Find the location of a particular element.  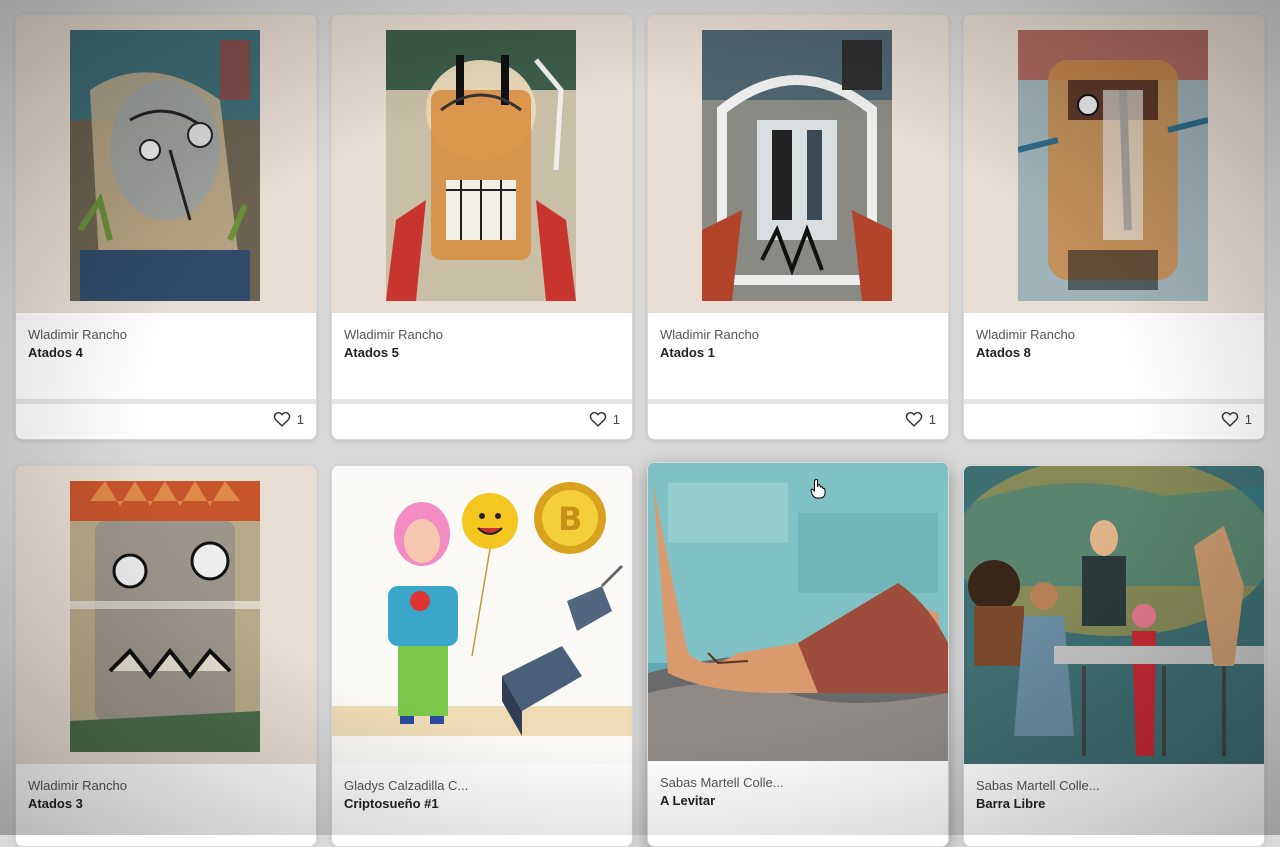

artwork-card: Wladimir Rancho Atados 5 1 is located at coordinates (482, 227).